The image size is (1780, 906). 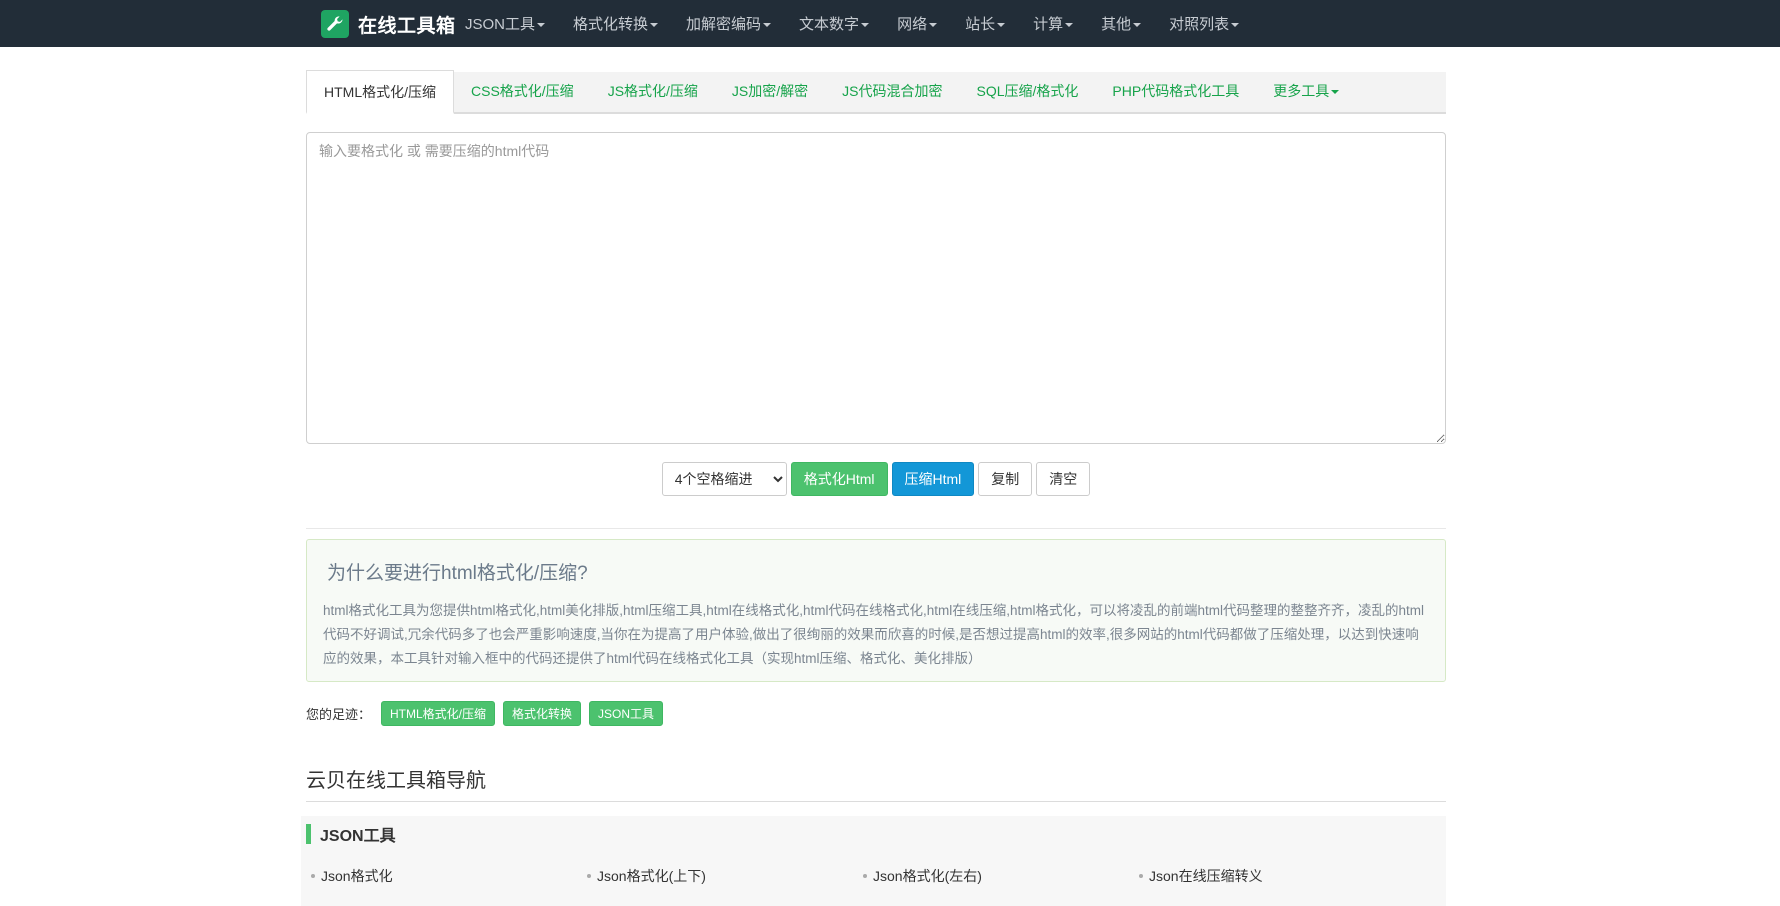 I want to click on nav-item-encrypt: 加解密编码, so click(x=729, y=23).